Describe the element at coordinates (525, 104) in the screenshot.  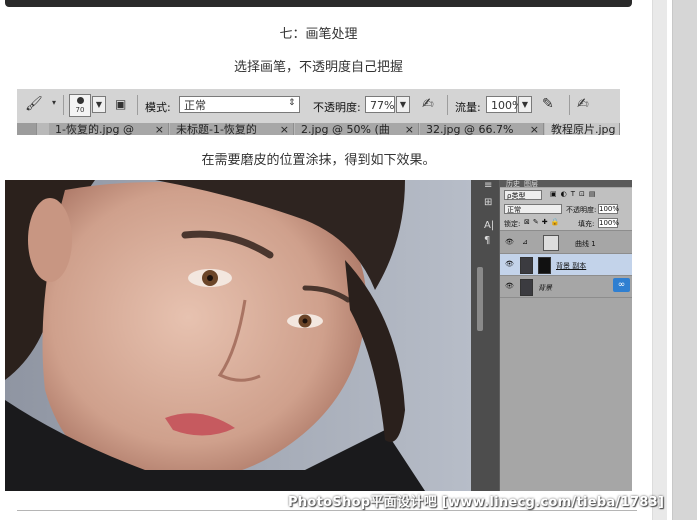
I see `flow-dropdown: ▼` at that location.